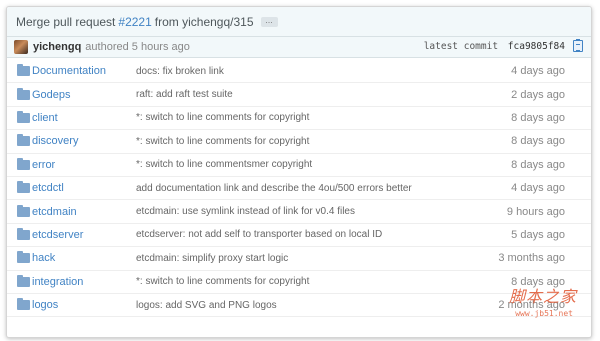 This screenshot has height=341, width=600. Describe the element at coordinates (48, 188) in the screenshot. I see `file-name-link: etcdctl` at that location.